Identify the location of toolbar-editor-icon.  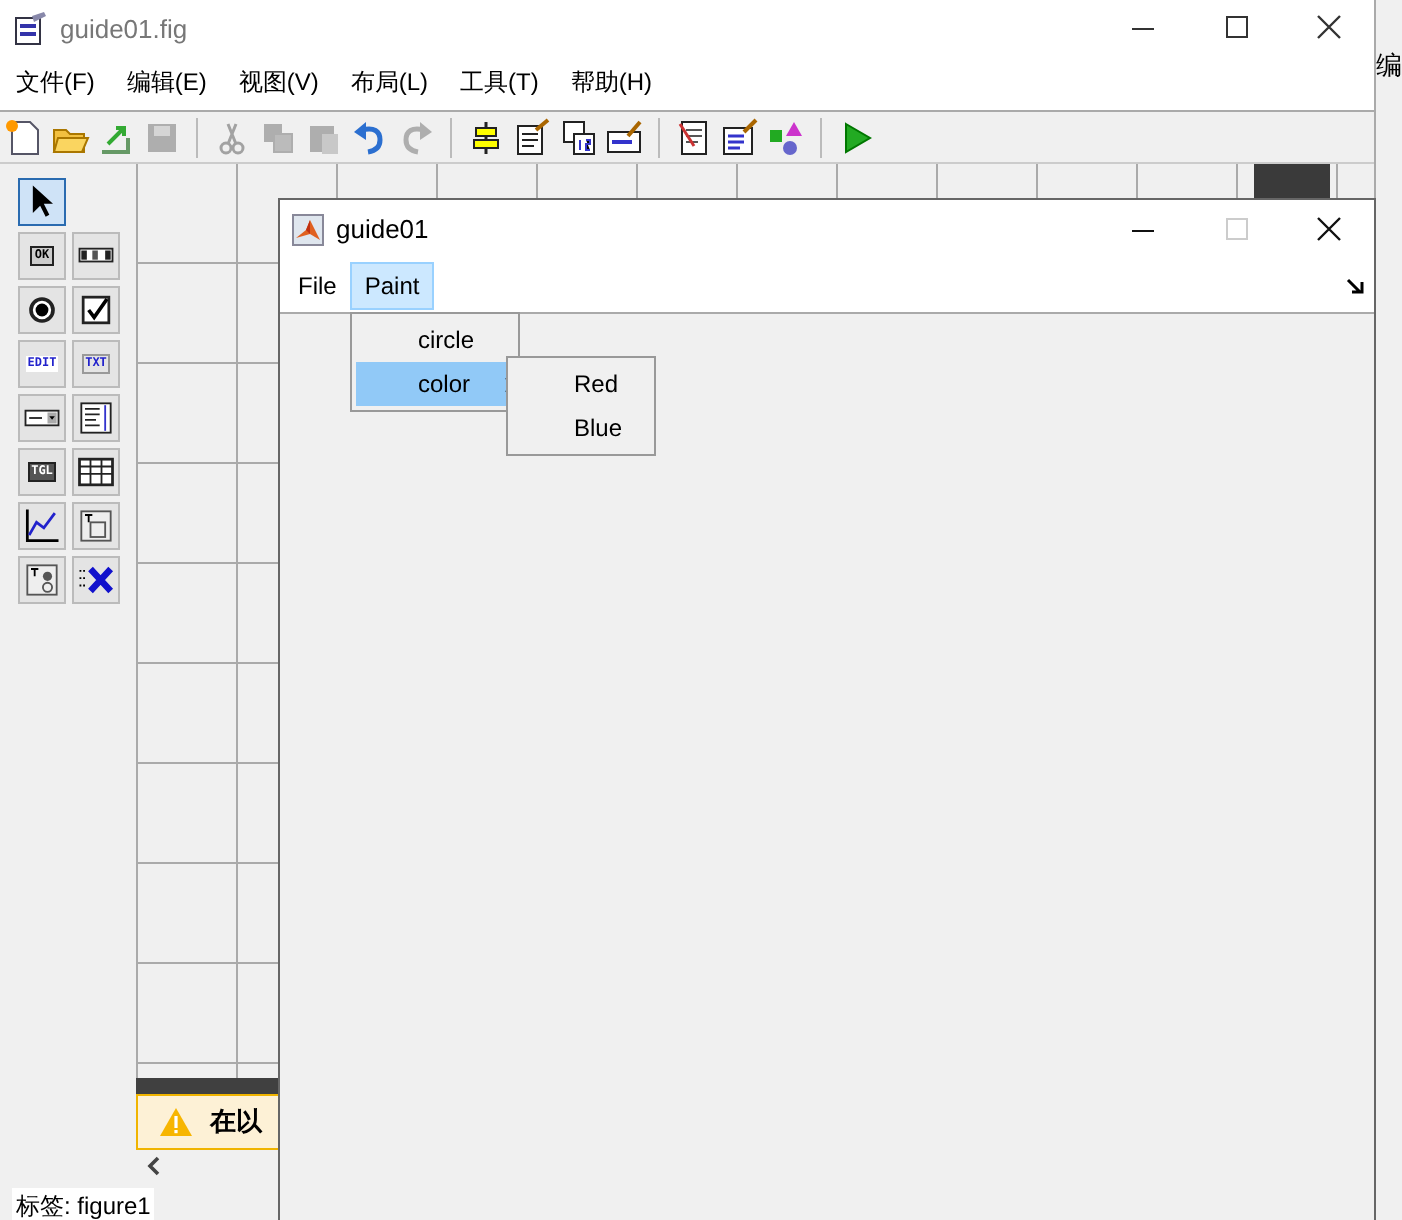
(624, 137).